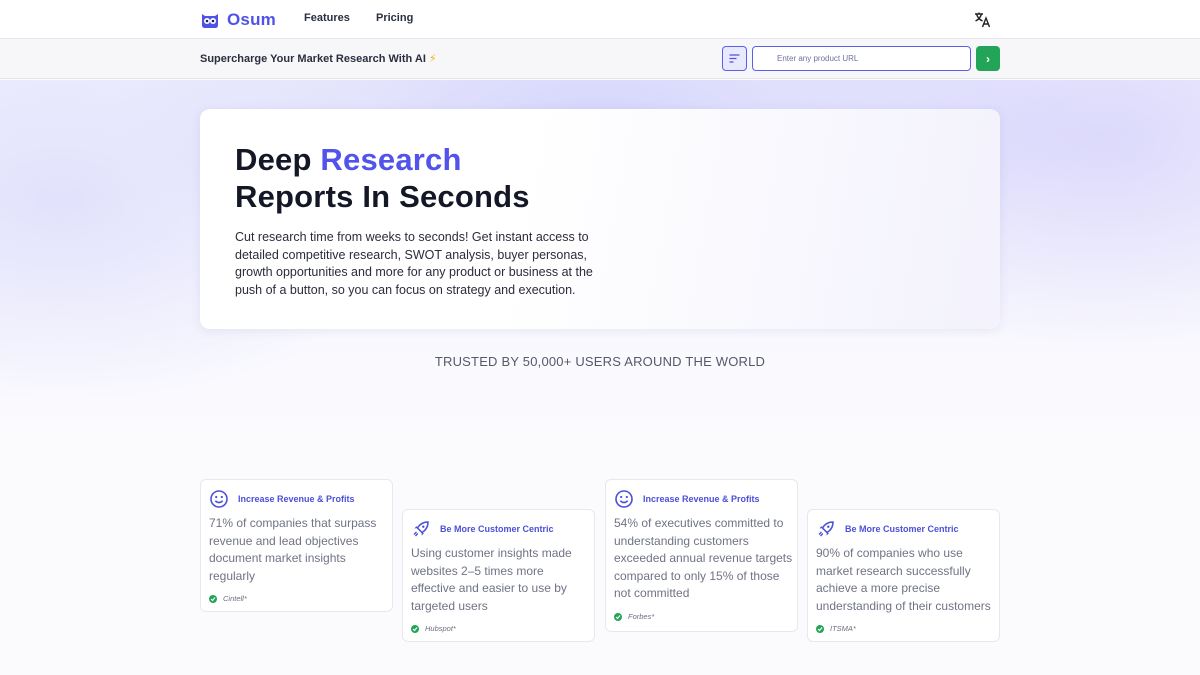 The height and width of the screenshot is (675, 1200). I want to click on tagline-text: Supercharge Your Market Research With AI, so click(313, 59).